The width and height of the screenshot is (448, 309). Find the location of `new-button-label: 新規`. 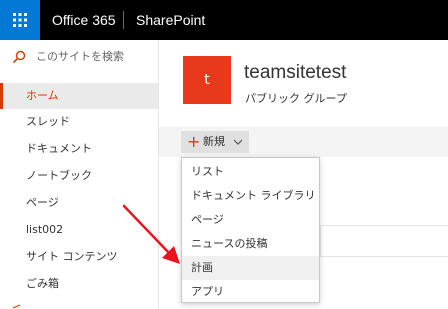

new-button-label: 新規 is located at coordinates (214, 141).